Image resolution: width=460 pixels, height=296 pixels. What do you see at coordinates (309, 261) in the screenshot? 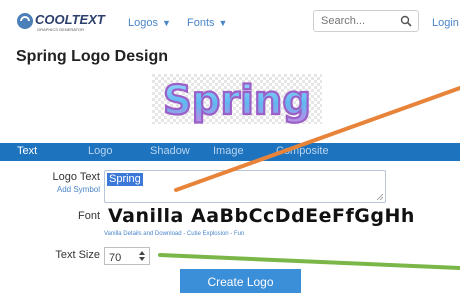
I see `green-arrow` at bounding box center [309, 261].